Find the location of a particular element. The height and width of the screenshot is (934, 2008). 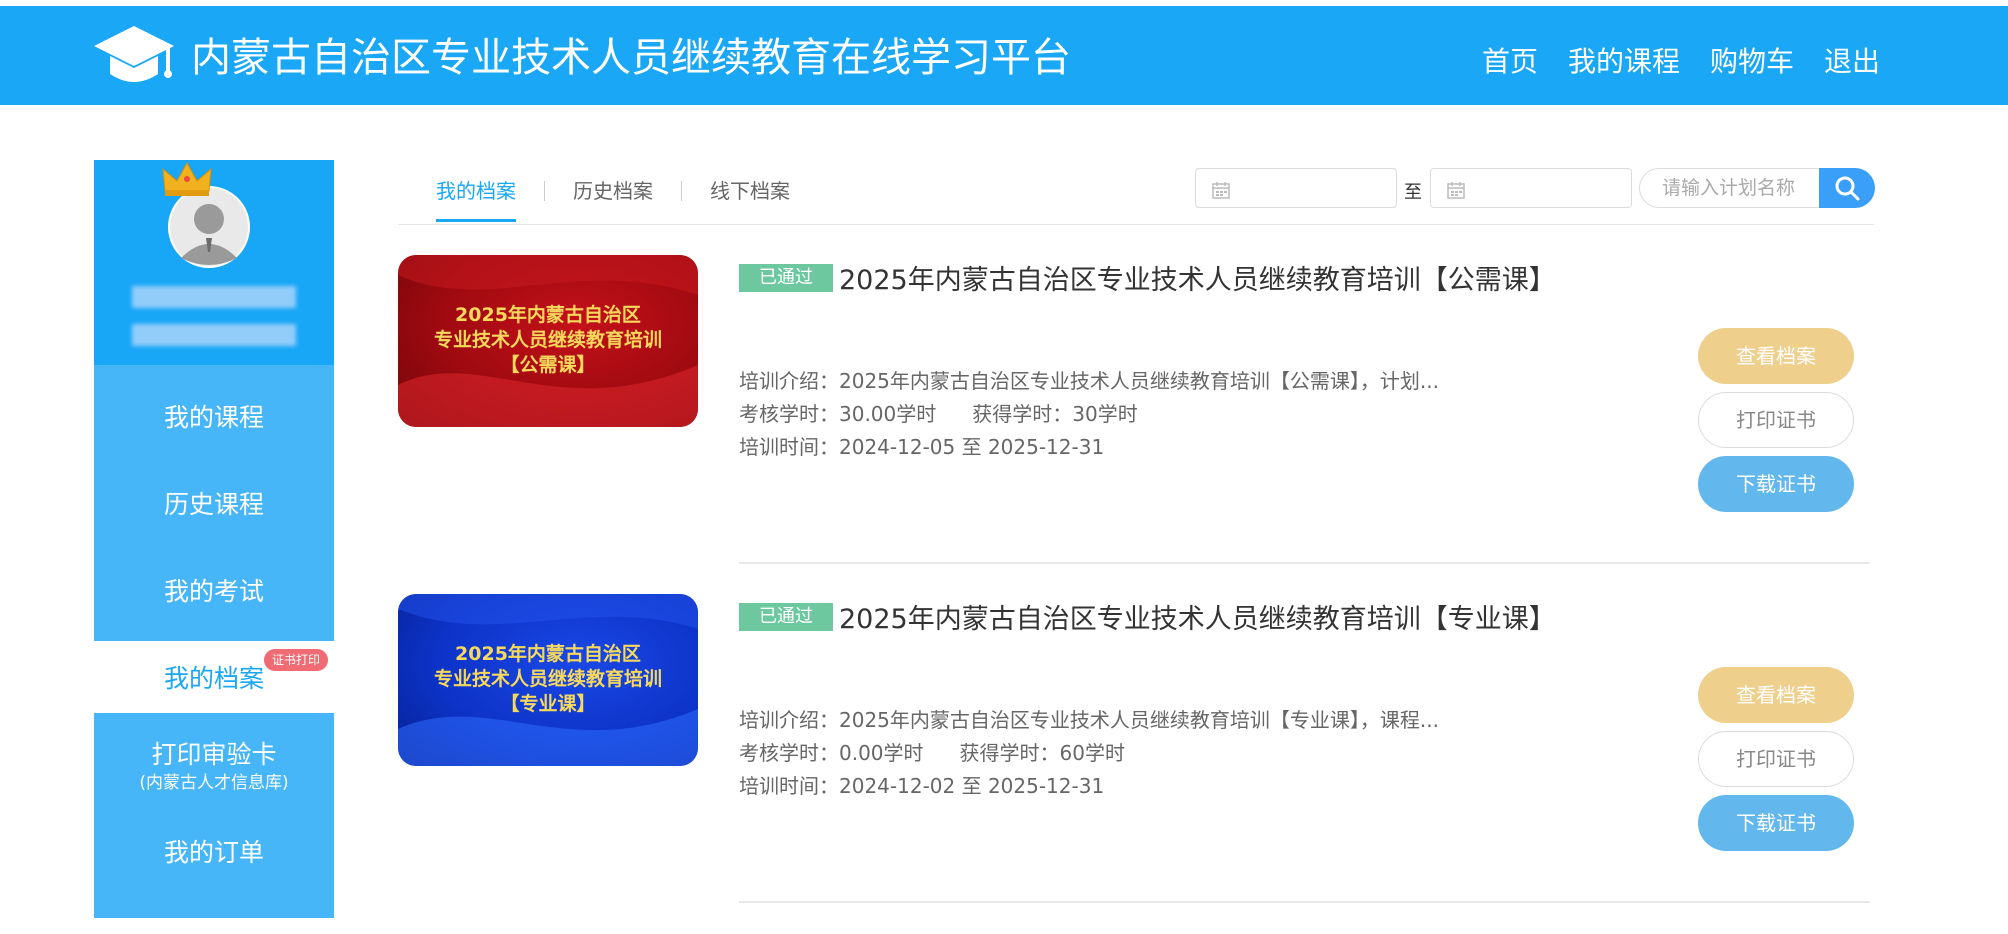

plan-search: 请输入计划名称 is located at coordinates (1757, 188).